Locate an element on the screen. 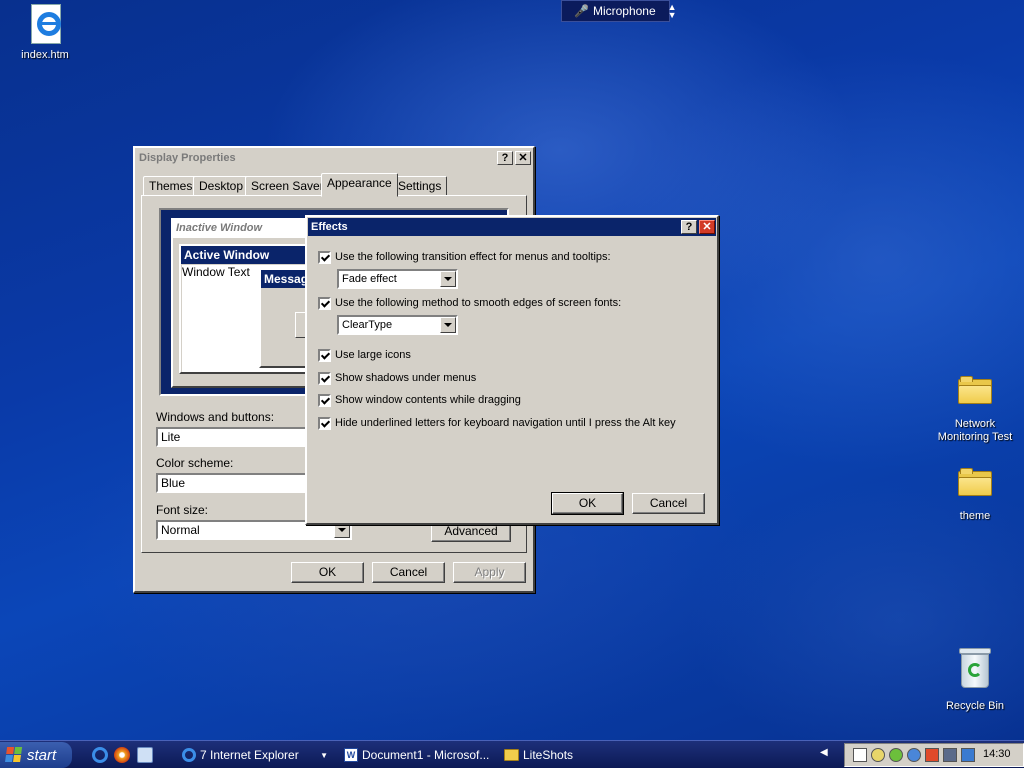 The height and width of the screenshot is (768, 1024). clock-app-icon is located at coordinates (878, 755).